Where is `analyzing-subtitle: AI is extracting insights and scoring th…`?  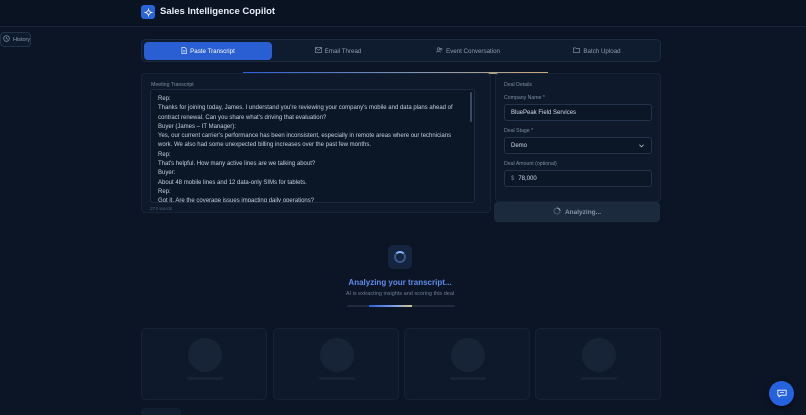 analyzing-subtitle: AI is extracting insights and scoring th… is located at coordinates (400, 294).